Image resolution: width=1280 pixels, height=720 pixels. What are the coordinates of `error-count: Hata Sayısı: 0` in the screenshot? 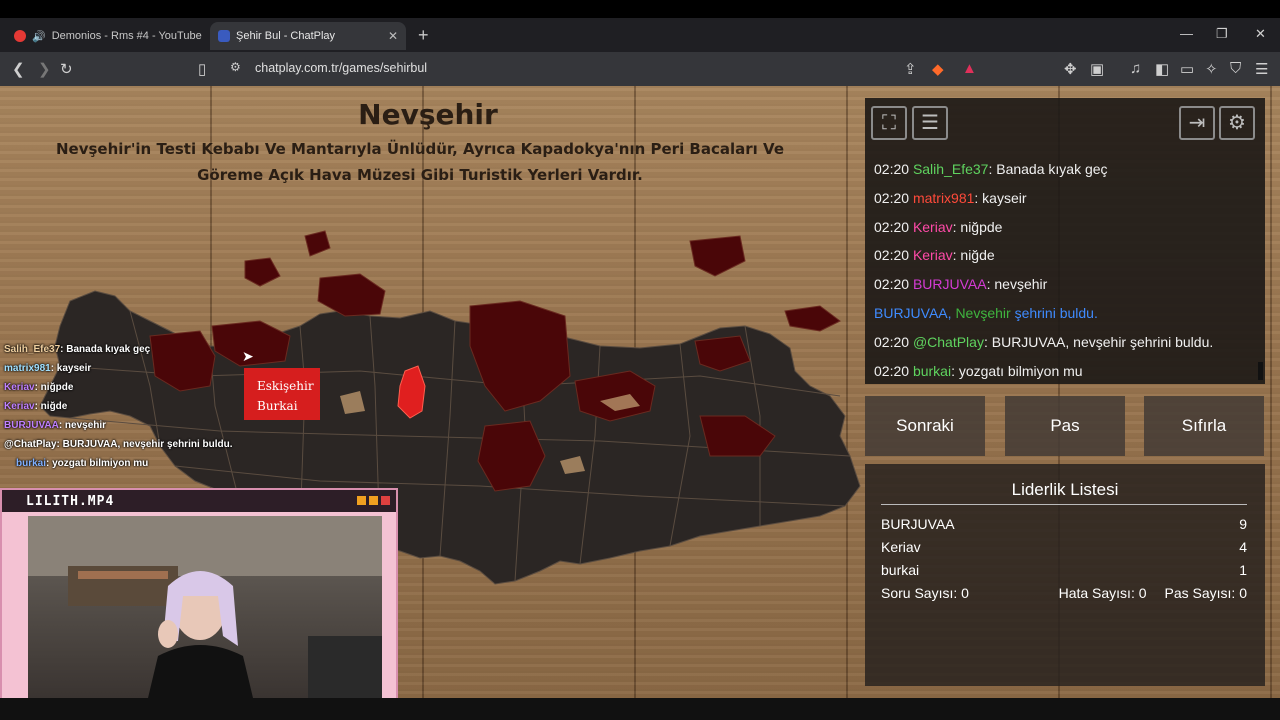 It's located at (1102, 593).